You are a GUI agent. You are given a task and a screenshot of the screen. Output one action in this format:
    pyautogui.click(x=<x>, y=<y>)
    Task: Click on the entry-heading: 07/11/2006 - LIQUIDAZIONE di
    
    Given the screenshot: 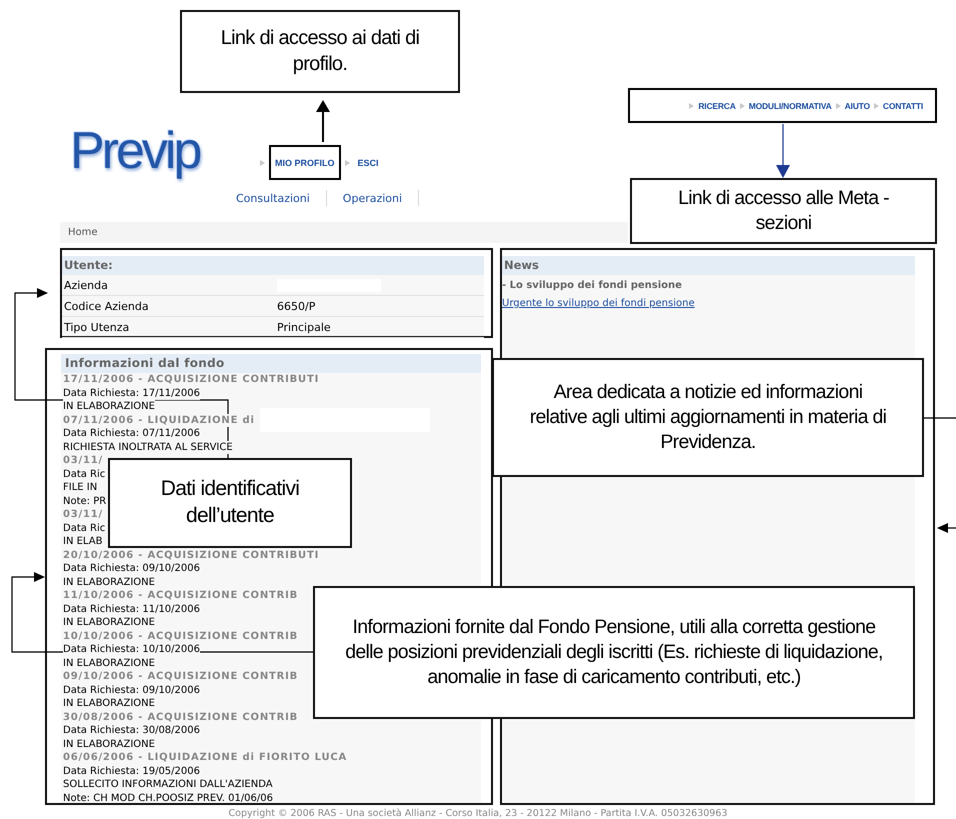 What is the action you would take?
    pyautogui.click(x=159, y=420)
    